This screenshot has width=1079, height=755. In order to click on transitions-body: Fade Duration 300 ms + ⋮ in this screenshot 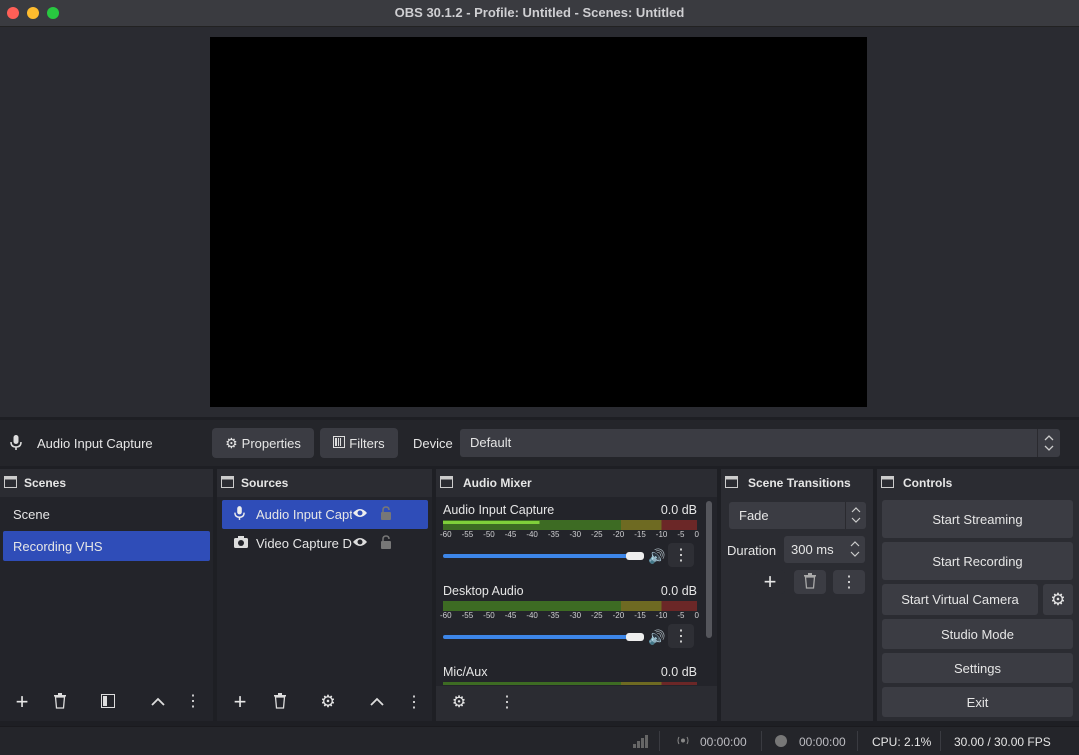, I will do `click(797, 609)`.